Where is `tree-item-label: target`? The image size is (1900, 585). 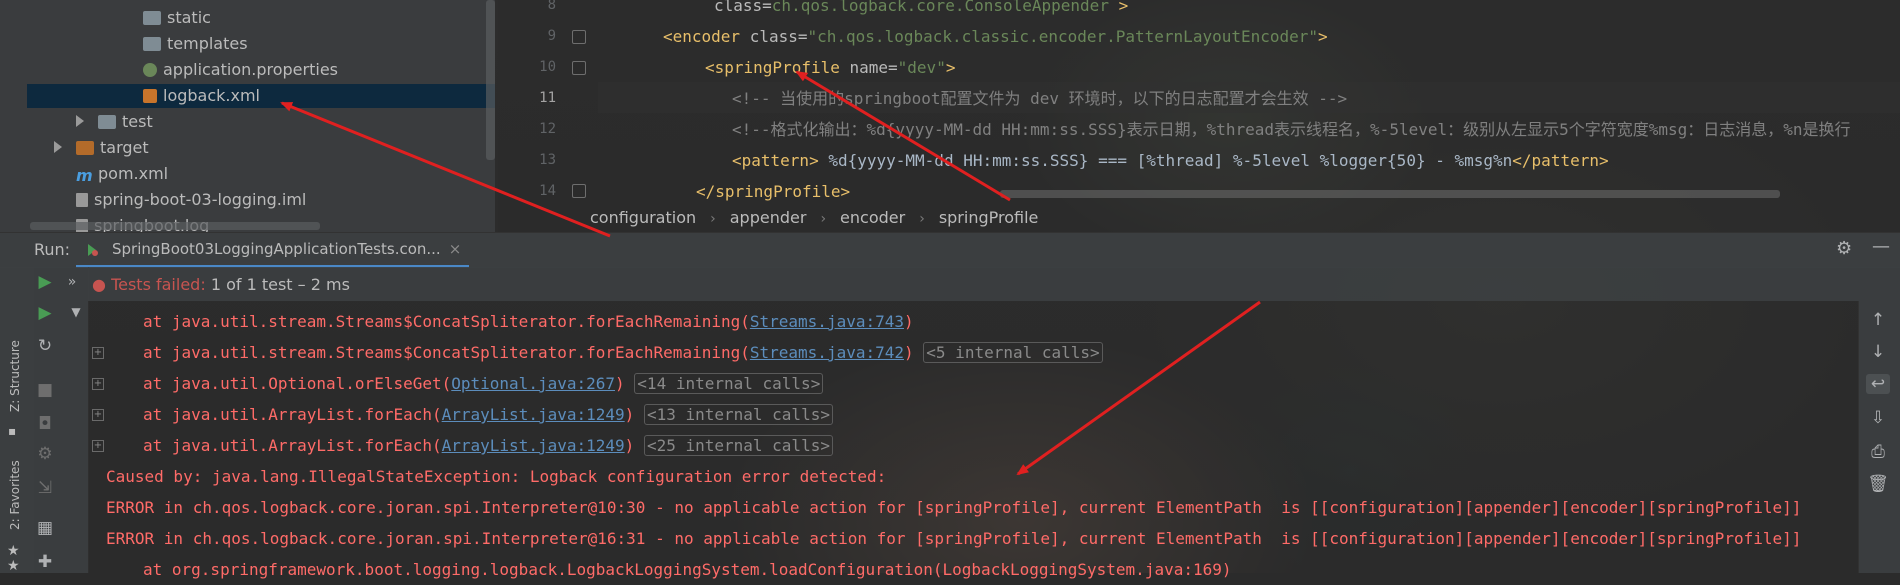 tree-item-label: target is located at coordinates (124, 147).